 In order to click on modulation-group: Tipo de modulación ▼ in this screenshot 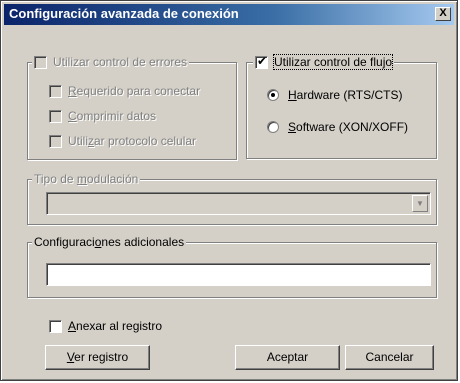, I will do `click(232, 198)`.